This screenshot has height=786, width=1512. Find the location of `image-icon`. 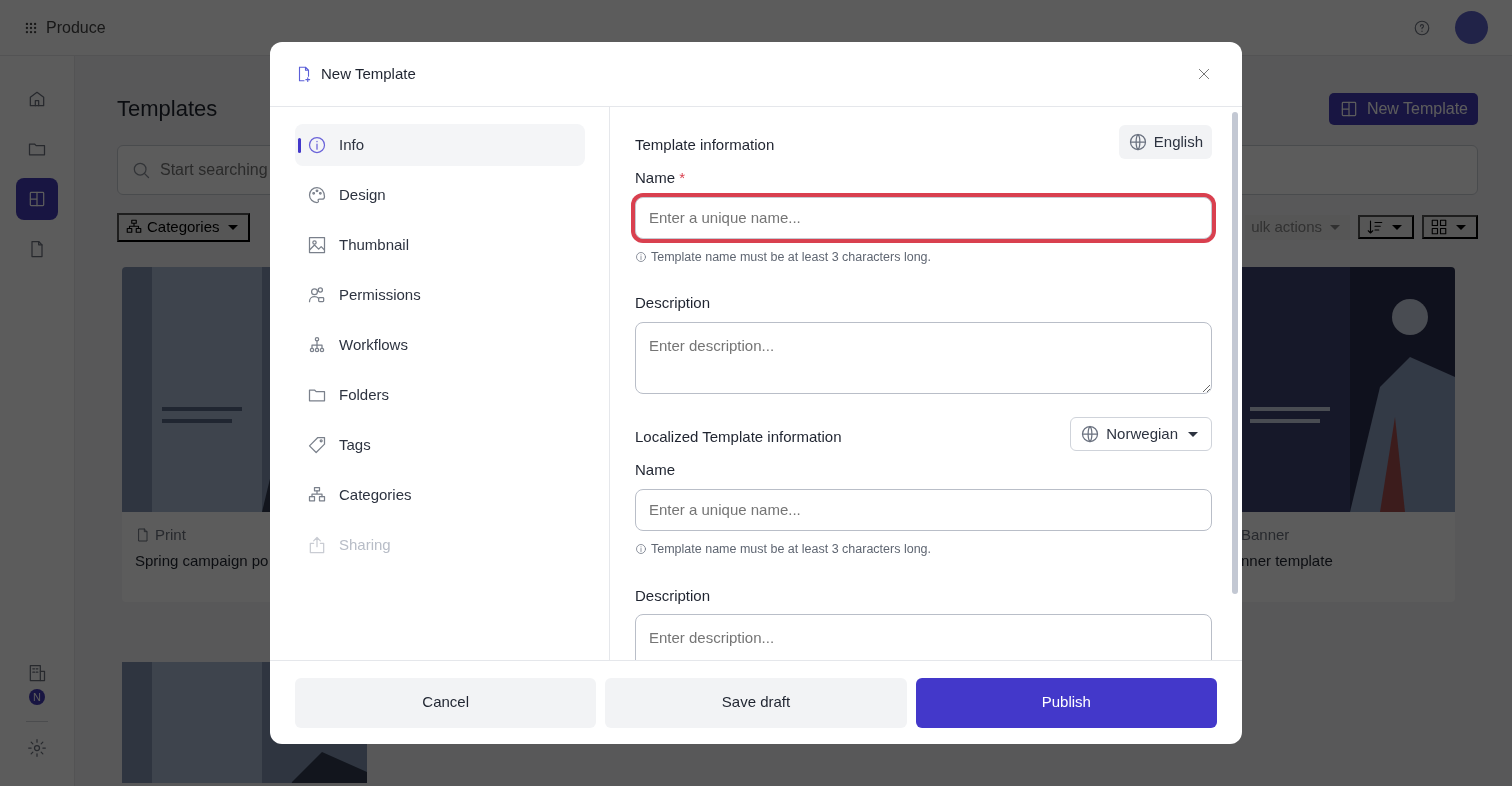

image-icon is located at coordinates (317, 245).